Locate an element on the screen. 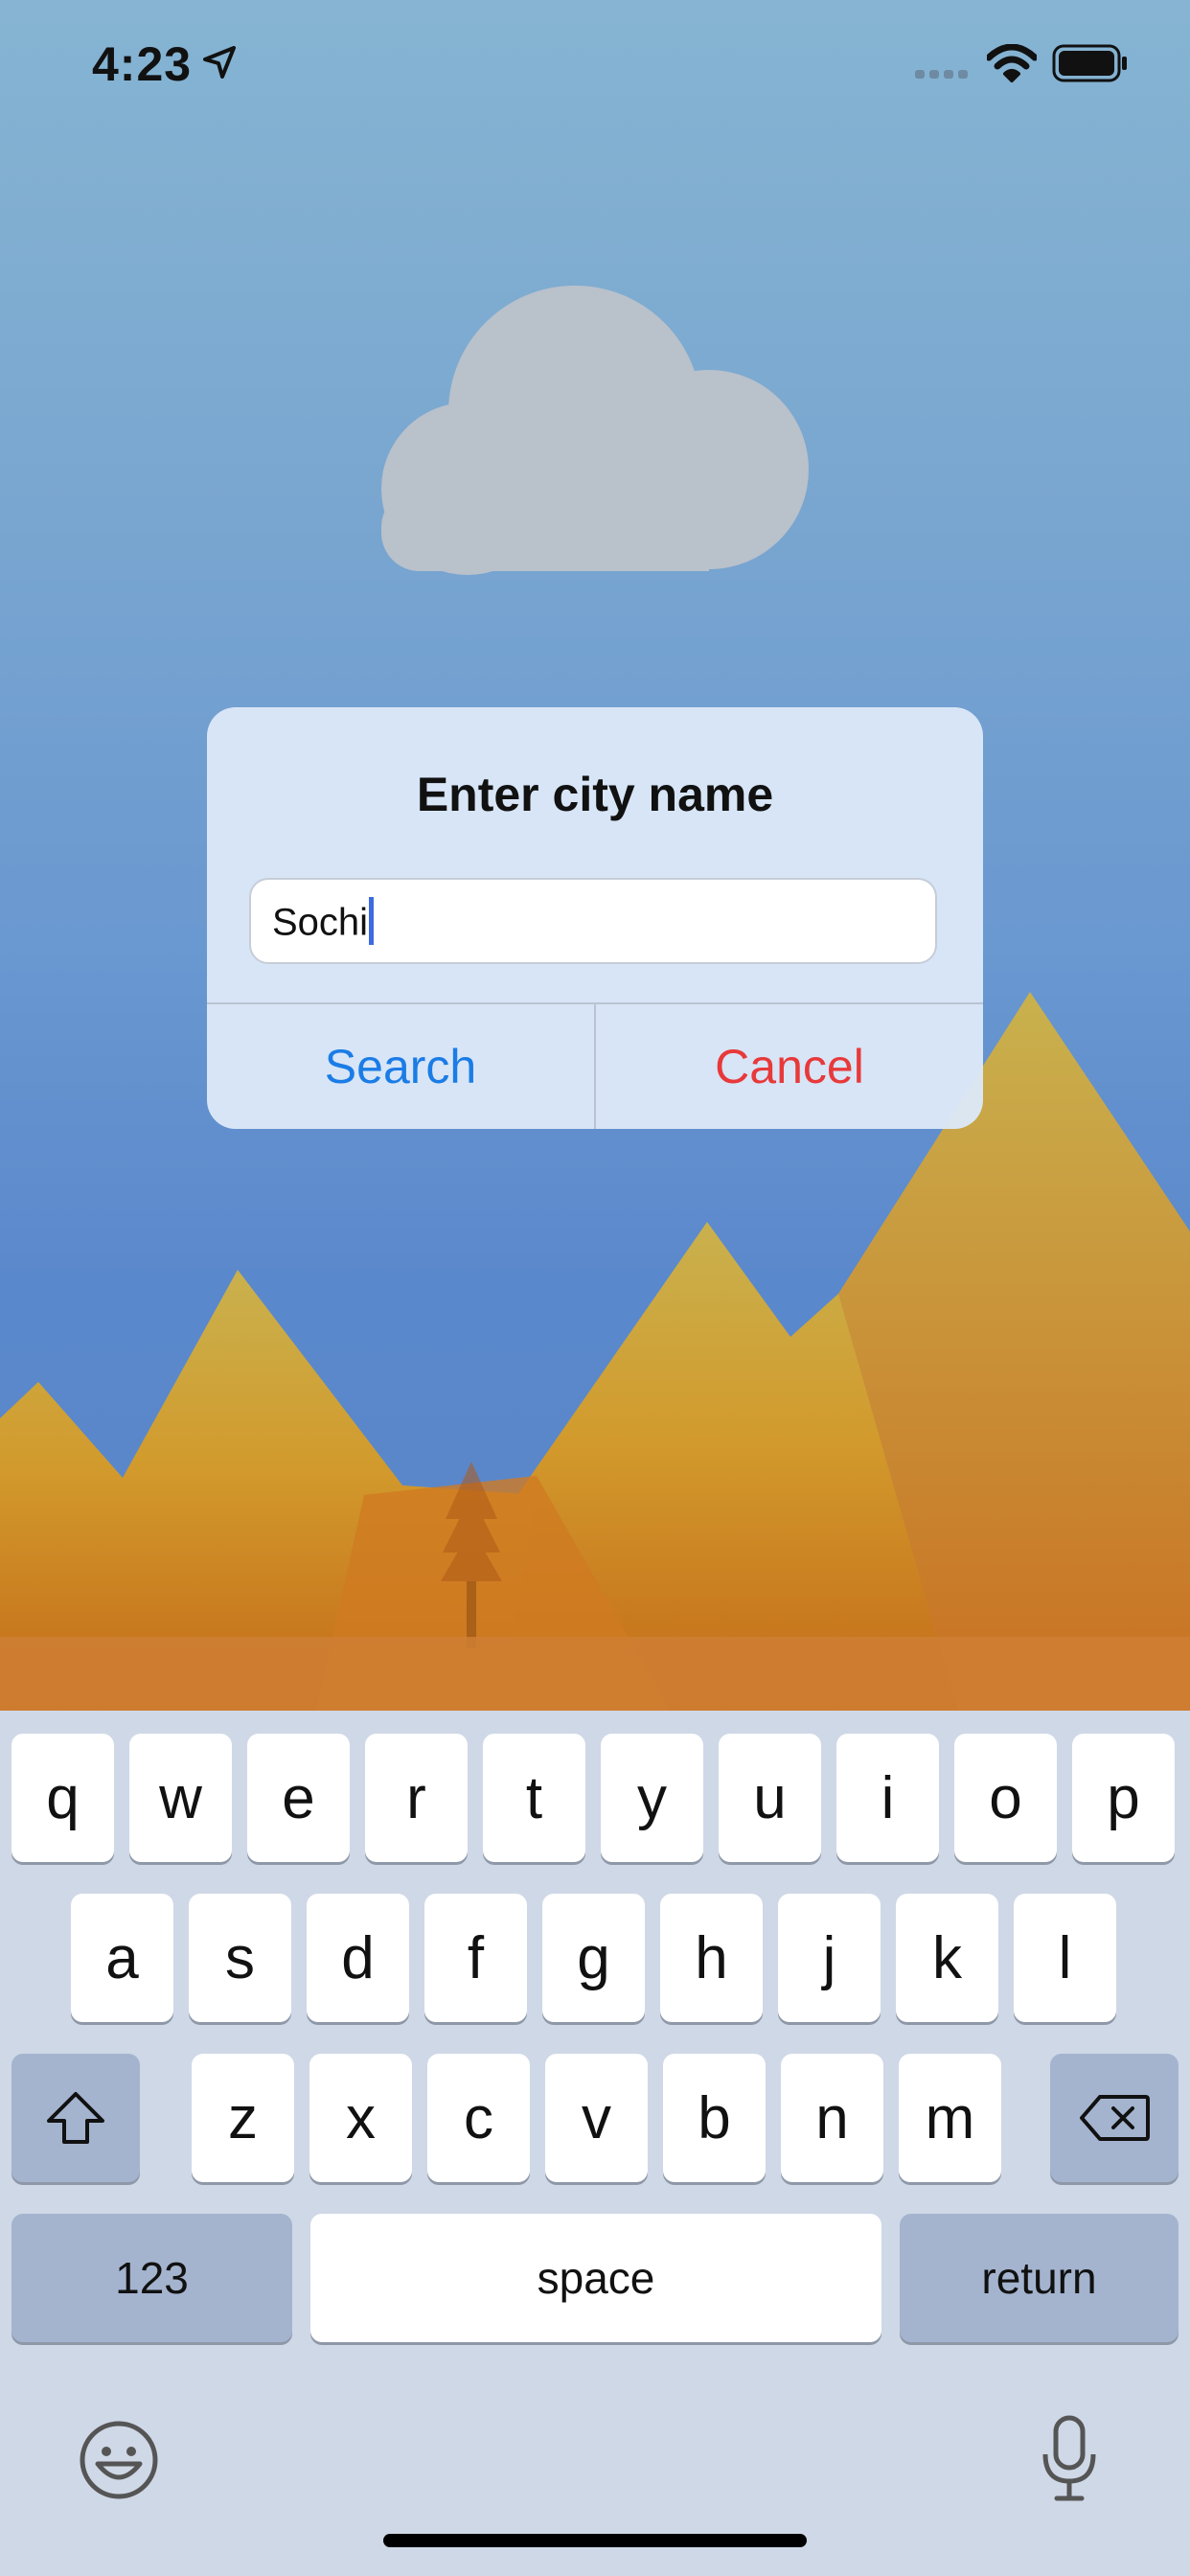  key-m: m is located at coordinates (950, 2118).